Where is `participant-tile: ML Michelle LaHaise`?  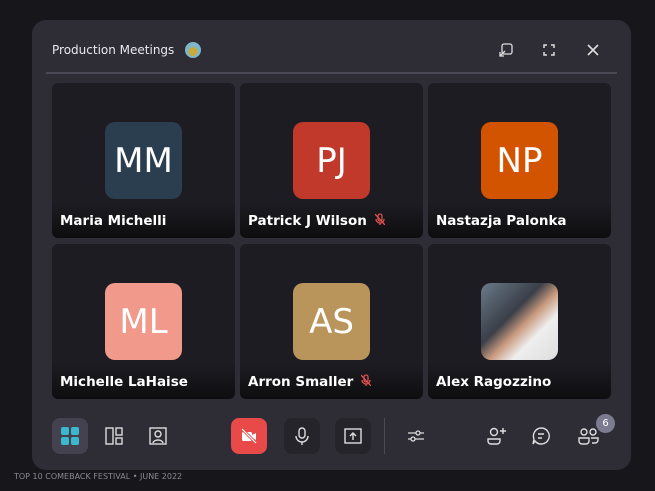 participant-tile: ML Michelle LaHaise is located at coordinates (143, 321).